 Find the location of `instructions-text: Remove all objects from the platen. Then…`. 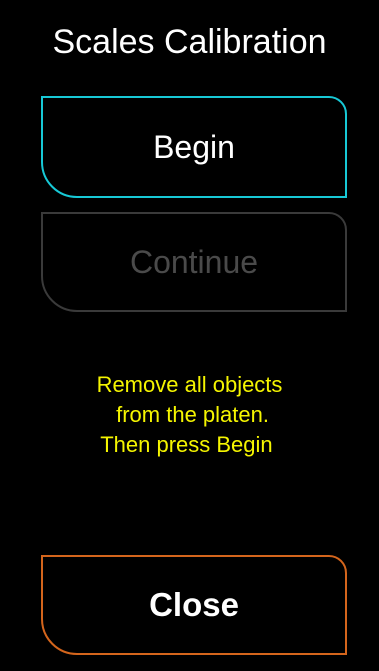

instructions-text: Remove all objects from the platen. Then… is located at coordinates (189, 415).